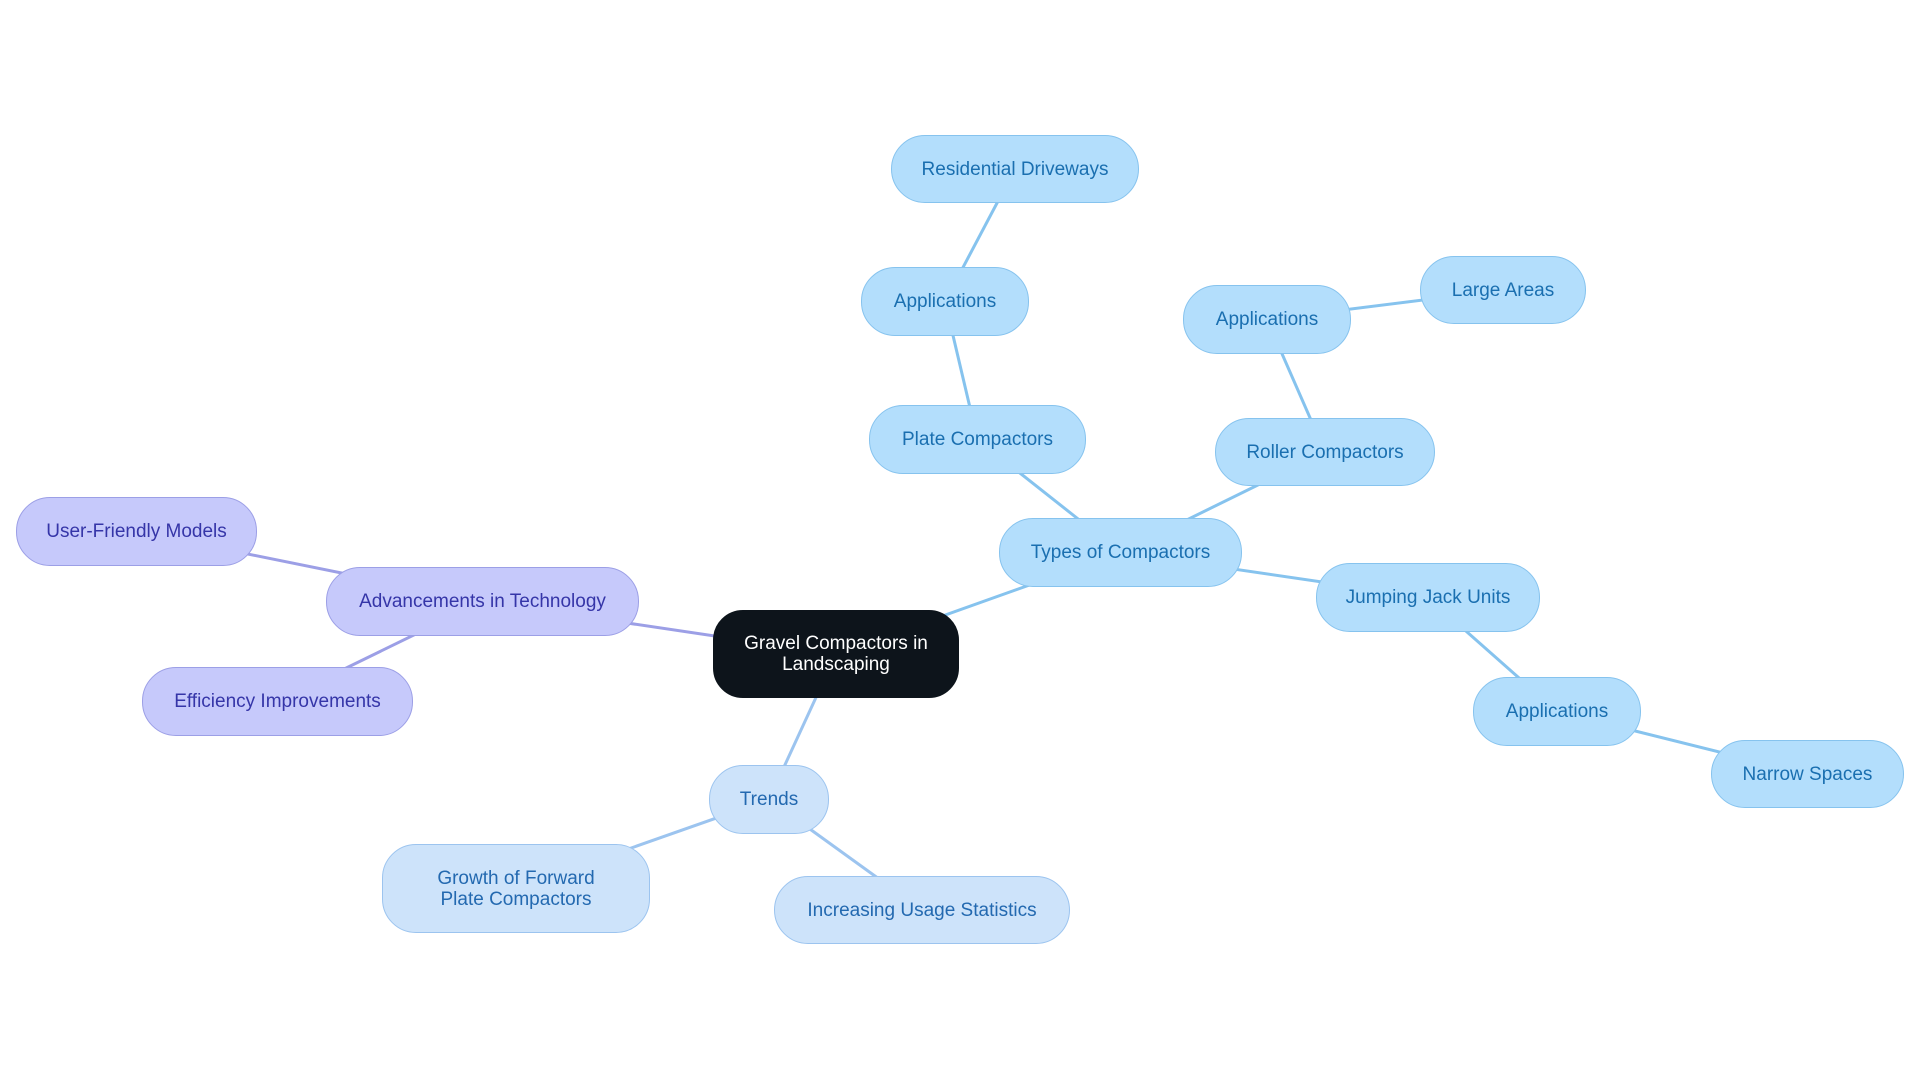 The height and width of the screenshot is (1083, 1920). Describe the element at coordinates (1120, 552) in the screenshot. I see `node-types-of-compactors: Types of Compactors` at that location.